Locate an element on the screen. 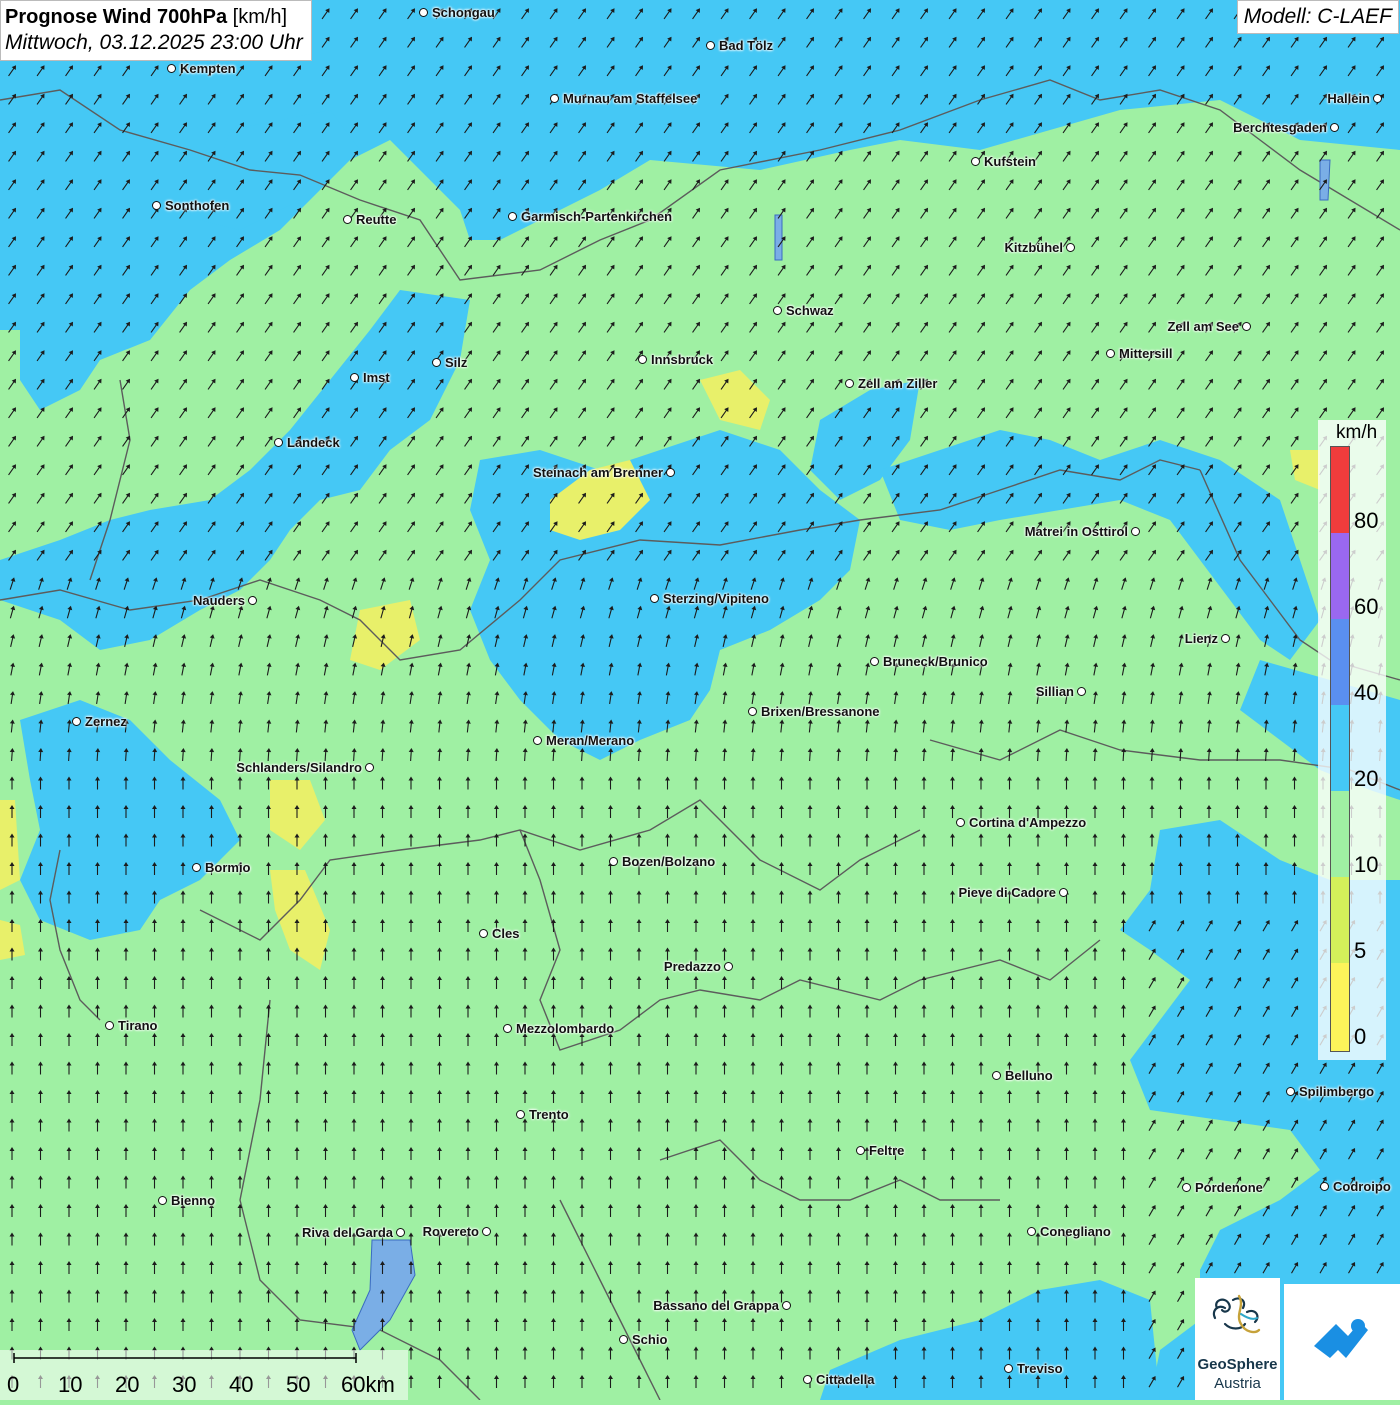 This screenshot has width=1400, height=1405. place-label: Bormio is located at coordinates (228, 867).